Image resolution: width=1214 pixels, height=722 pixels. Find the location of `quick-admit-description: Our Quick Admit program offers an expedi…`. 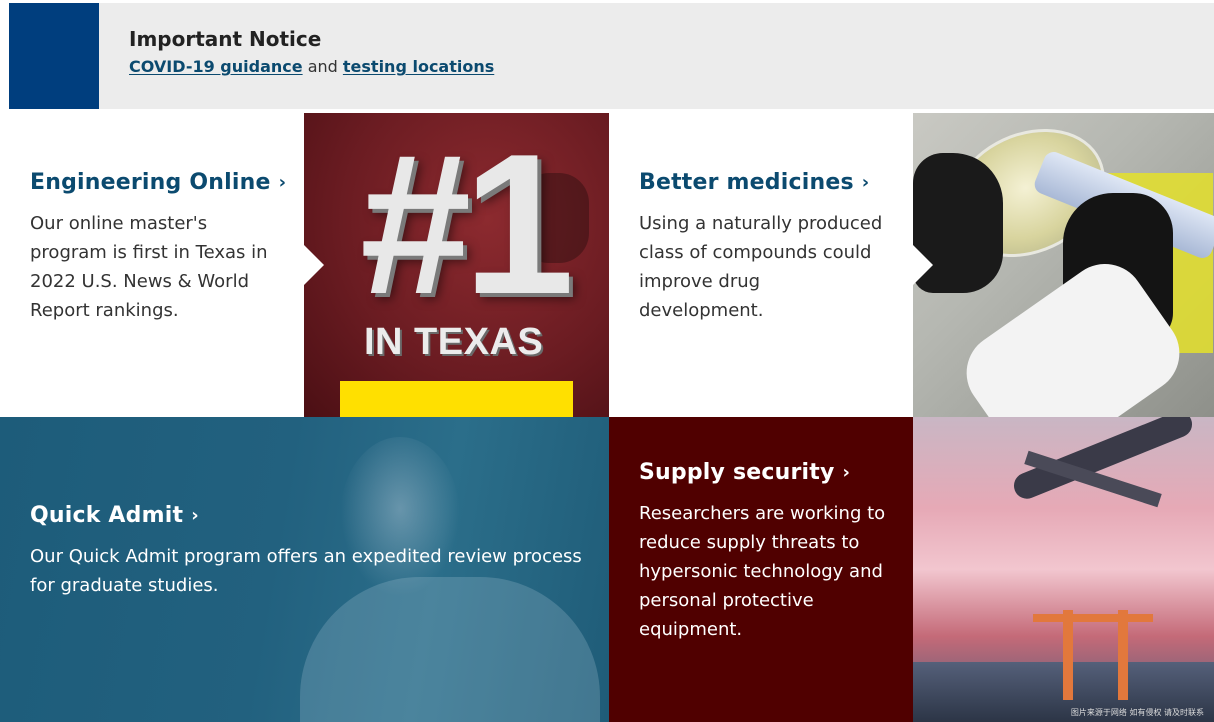

quick-admit-description: Our Quick Admit program offers an expedi… is located at coordinates (306, 571).